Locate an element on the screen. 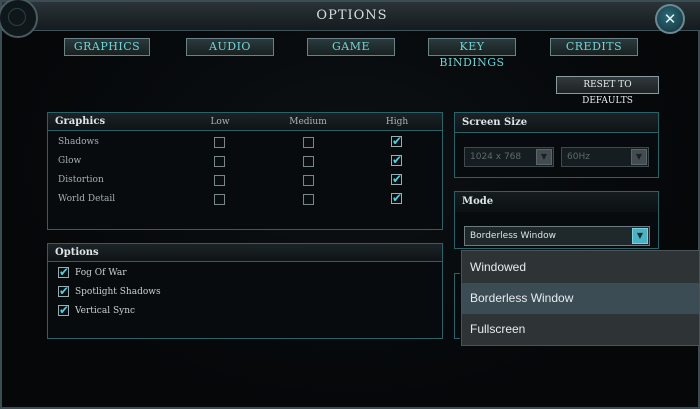 This screenshot has width=700, height=409. mode-panel: Mode Borderless Window ▼ is located at coordinates (556, 220).